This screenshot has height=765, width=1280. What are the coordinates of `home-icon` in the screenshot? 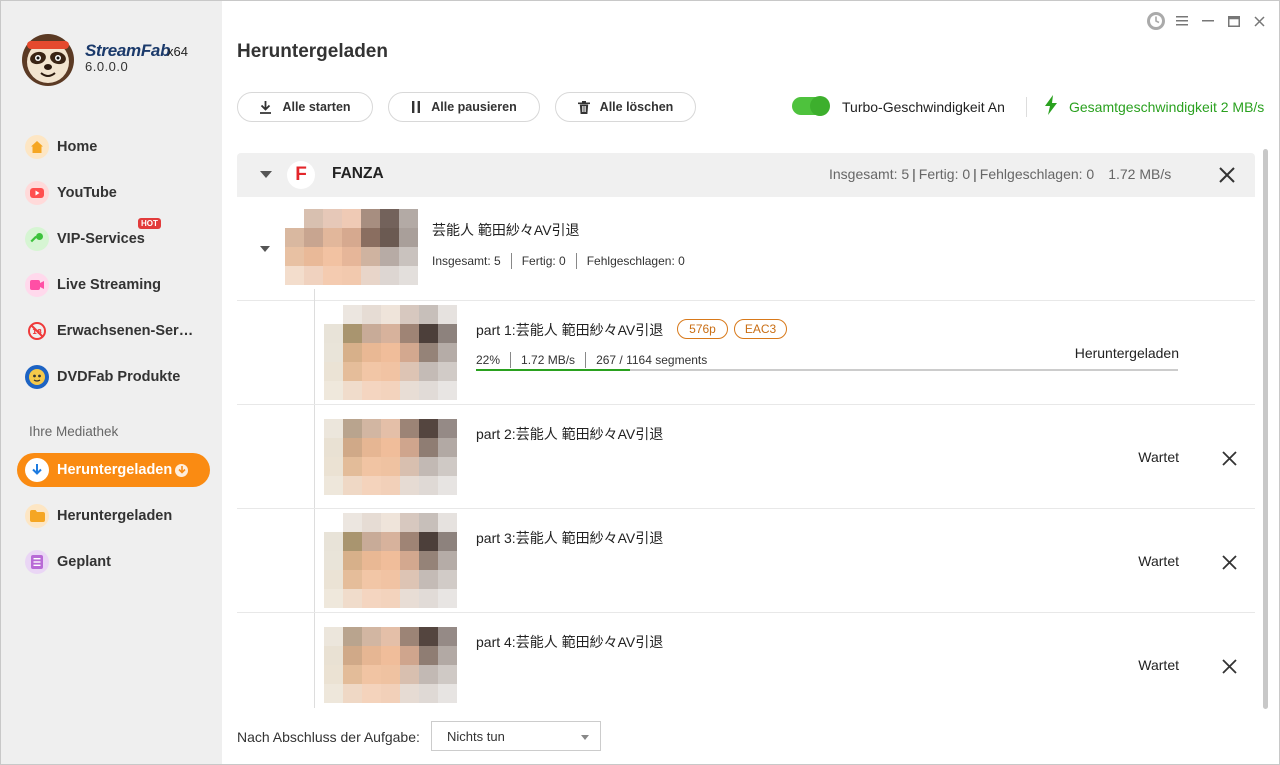 It's located at (37, 147).